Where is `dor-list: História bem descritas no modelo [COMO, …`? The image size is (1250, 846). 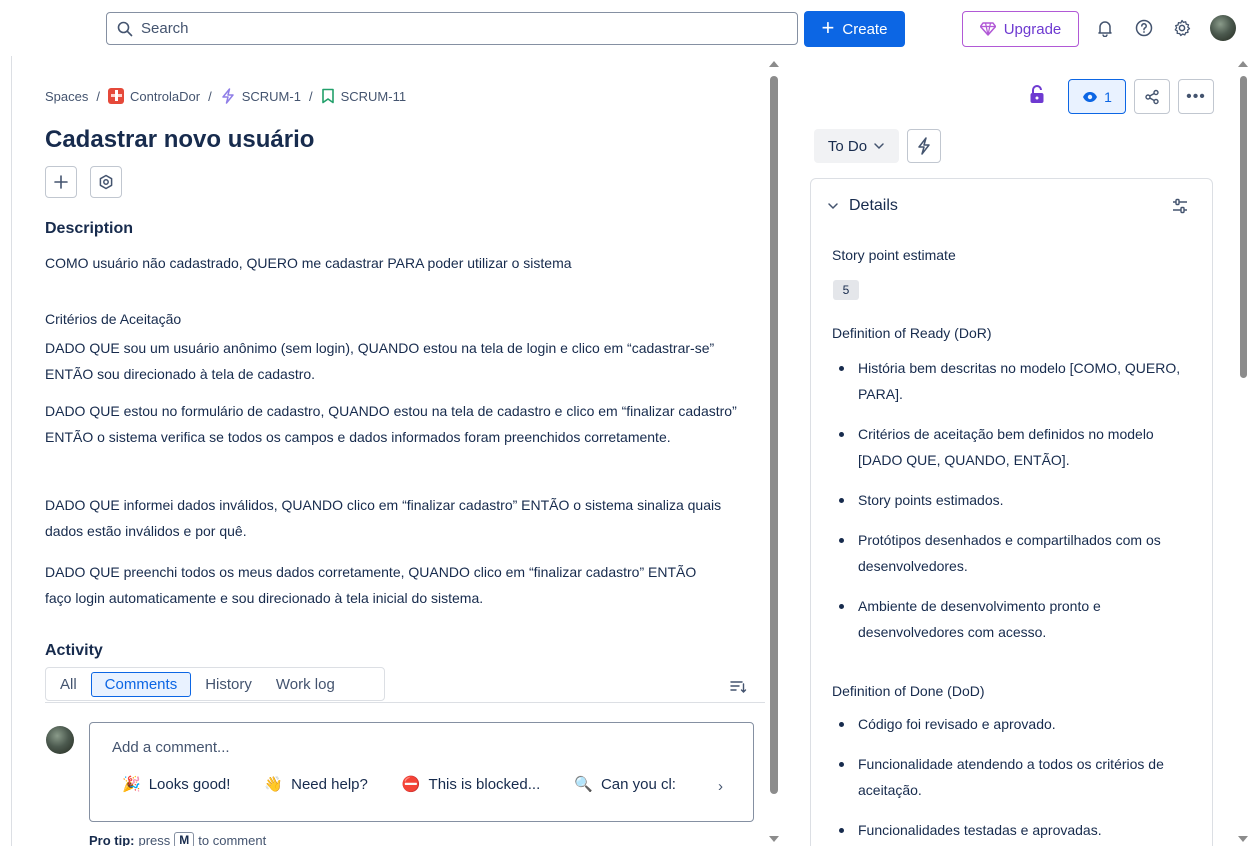 dor-list: História bem descritas no modelo [COMO, … is located at coordinates (1015, 500).